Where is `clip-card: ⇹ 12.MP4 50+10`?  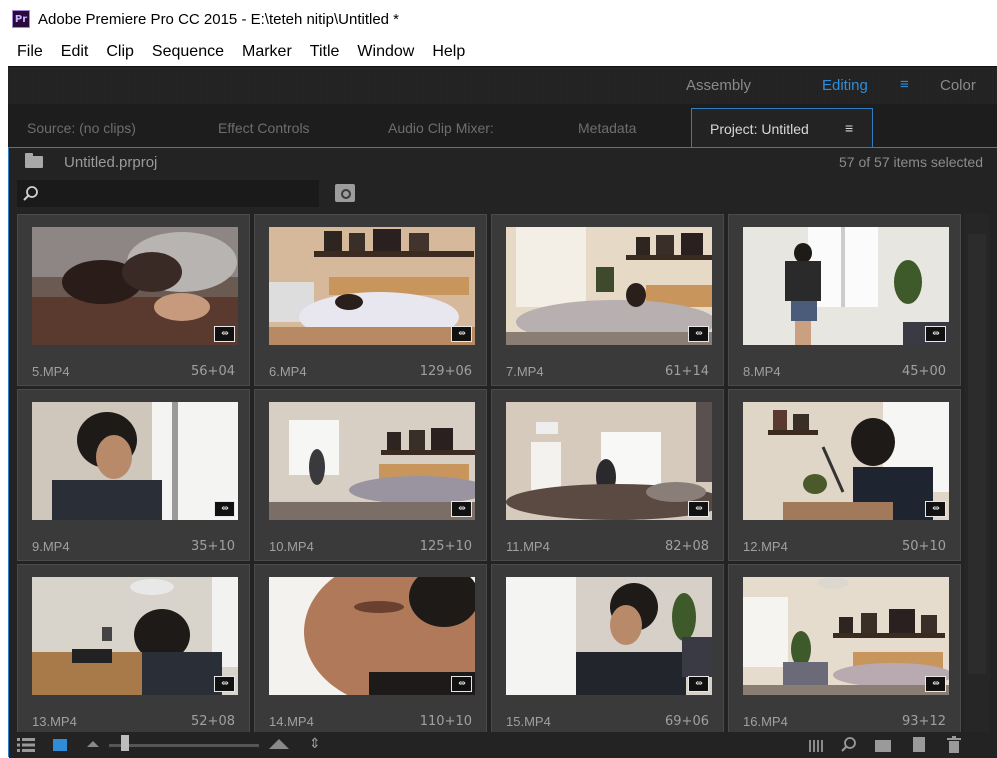 clip-card: ⇹ 12.MP4 50+10 is located at coordinates (844, 475).